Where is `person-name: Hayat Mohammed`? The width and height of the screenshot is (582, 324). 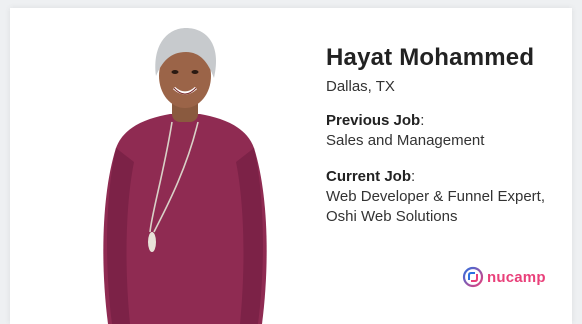 person-name: Hayat Mohammed is located at coordinates (430, 57).